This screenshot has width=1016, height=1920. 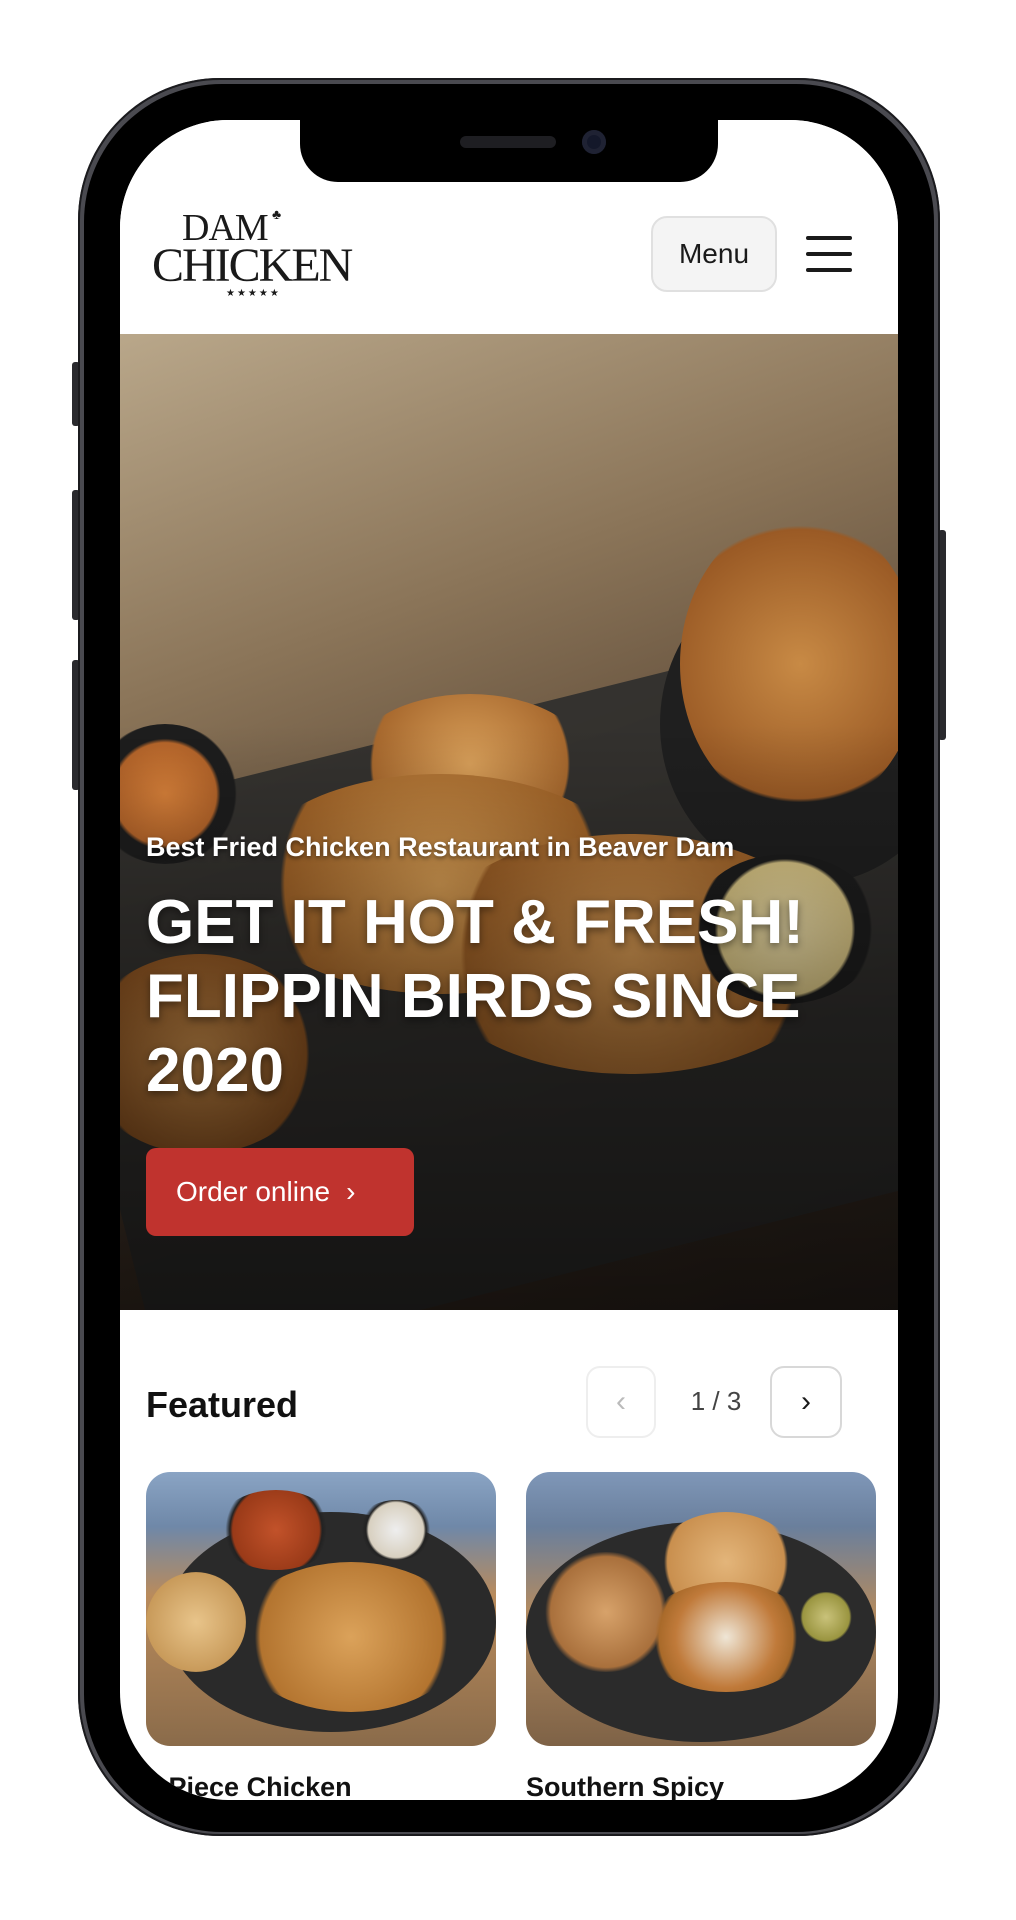 What do you see at coordinates (594, 142) in the screenshot?
I see `front-camera` at bounding box center [594, 142].